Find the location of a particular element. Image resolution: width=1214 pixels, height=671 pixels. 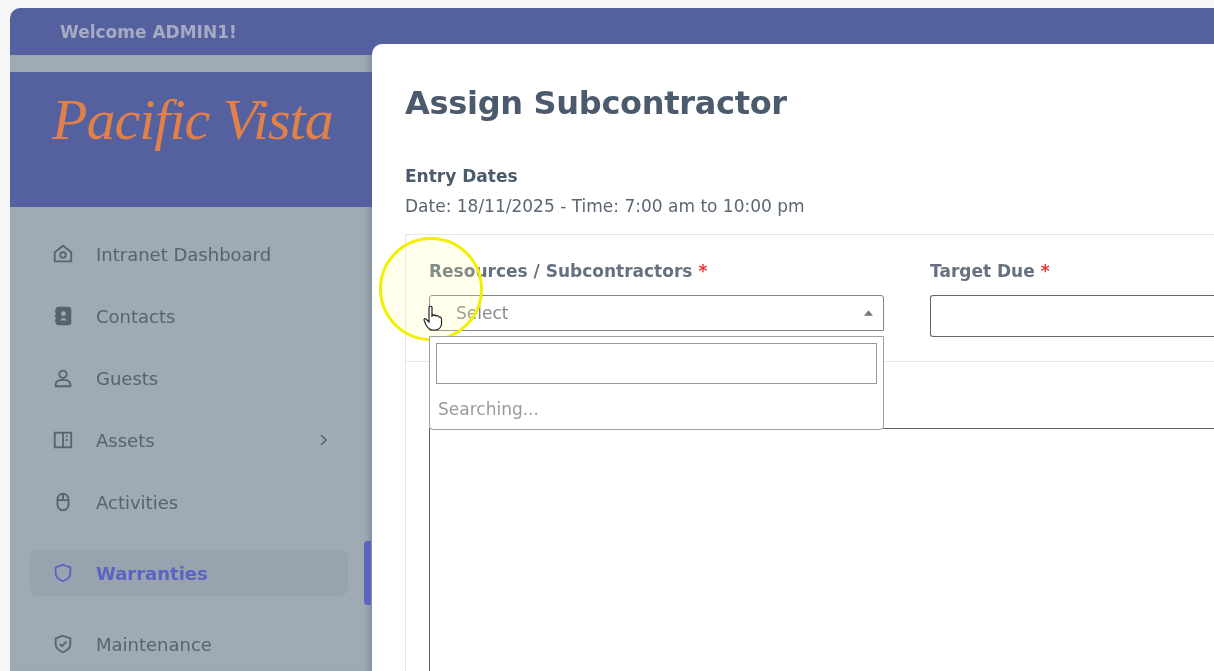

caret-up-icon is located at coordinates (868, 313).